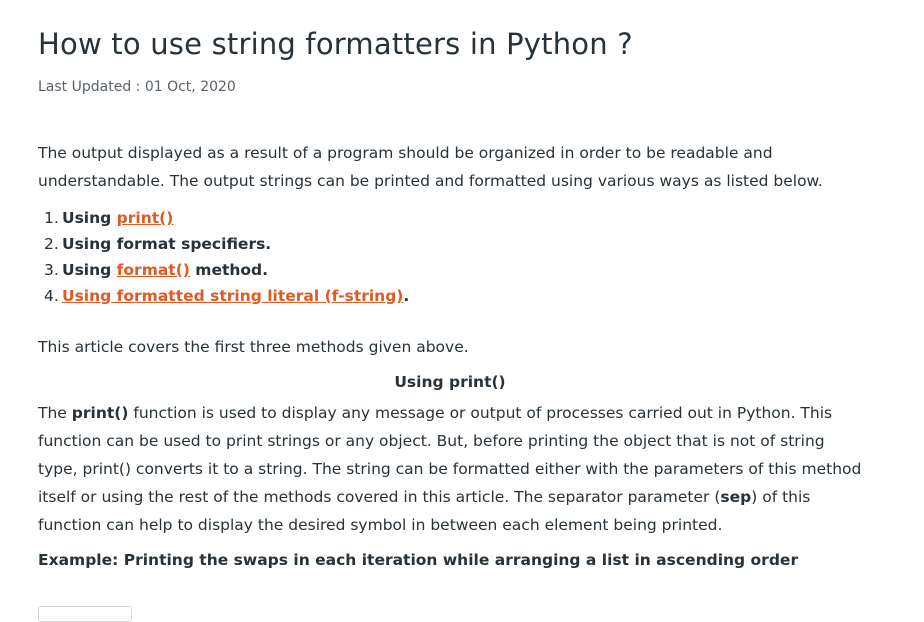 The image size is (924, 622). I want to click on last-updated: Last Updated : 01 Oct, 2020, so click(137, 87).